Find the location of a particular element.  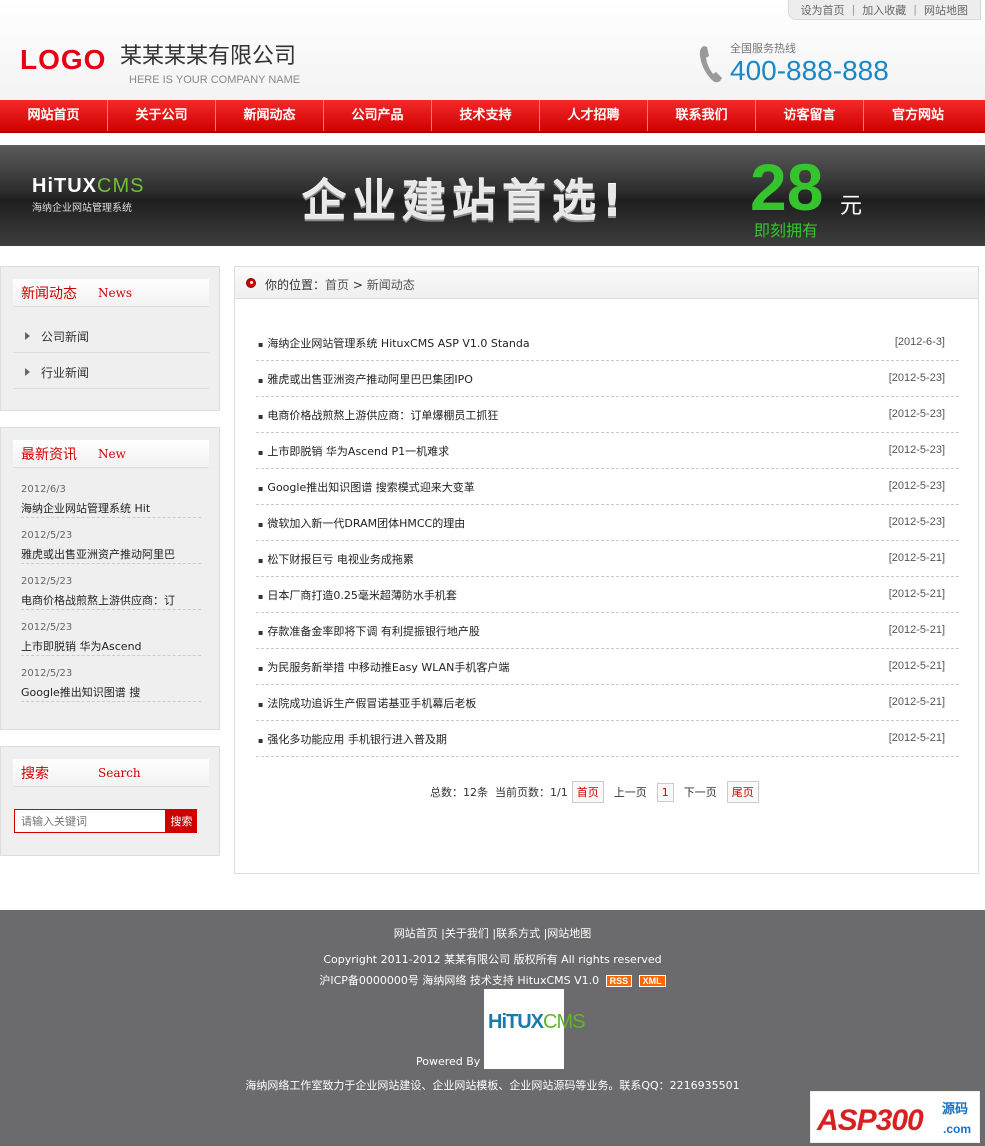

latest-item: 2012/5/23 电商价格战煎熬上游供应商：订 is located at coordinates (111, 599).